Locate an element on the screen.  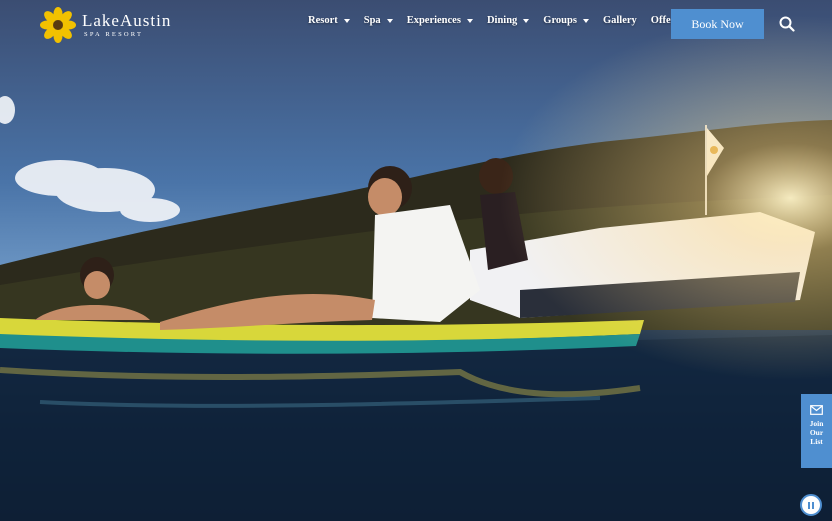
join-our-list-tab: Join Our List is located at coordinates (816, 431).